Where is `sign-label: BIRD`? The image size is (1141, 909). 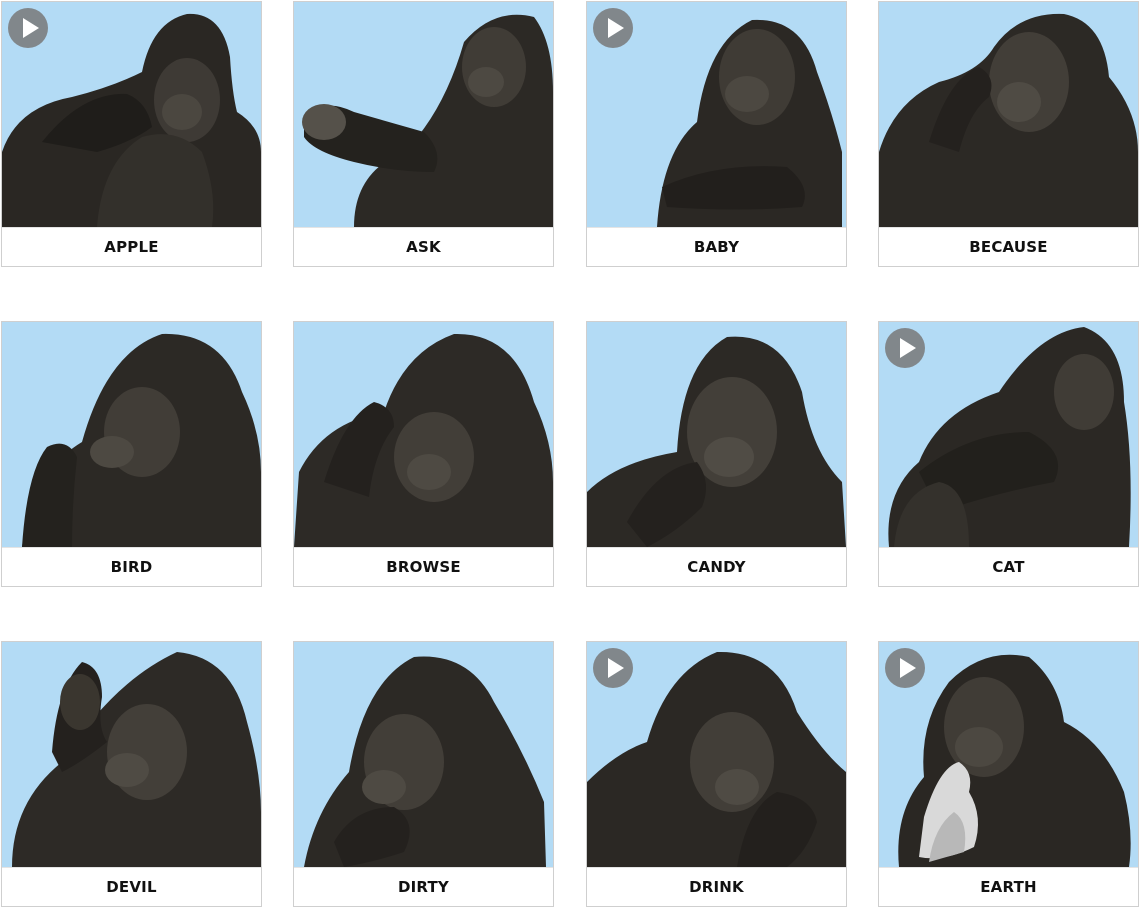
sign-label: BIRD is located at coordinates (131, 566).